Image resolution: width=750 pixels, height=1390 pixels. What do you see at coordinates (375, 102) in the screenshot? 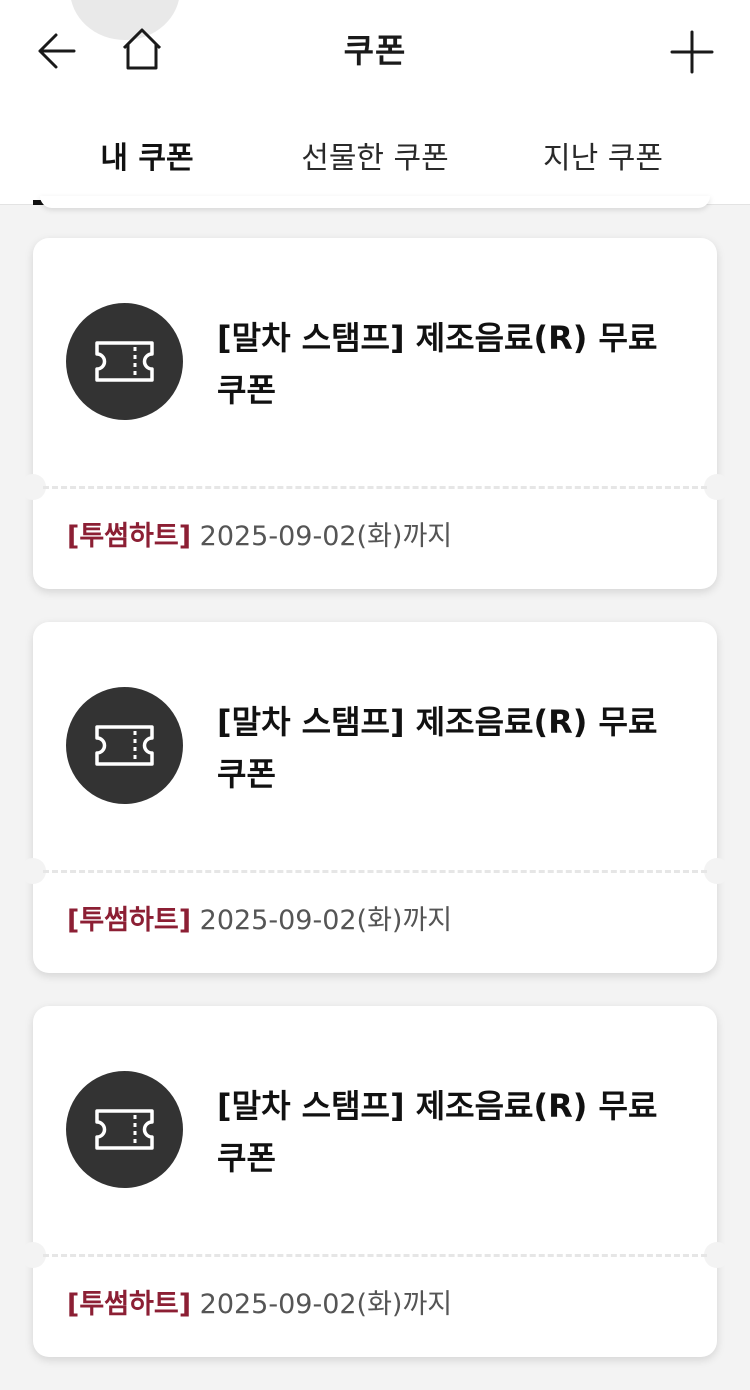
I see `app-header: 쿠폰 내 쿠폰 선물한 쿠폰 지난 쿠폰` at bounding box center [375, 102].